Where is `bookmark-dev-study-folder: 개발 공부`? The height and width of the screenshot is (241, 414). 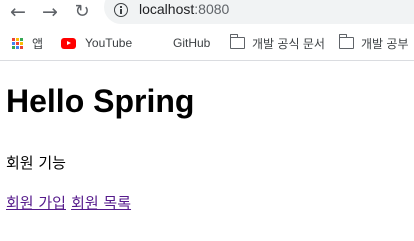 bookmark-dev-study-folder: 개발 공부 is located at coordinates (373, 42).